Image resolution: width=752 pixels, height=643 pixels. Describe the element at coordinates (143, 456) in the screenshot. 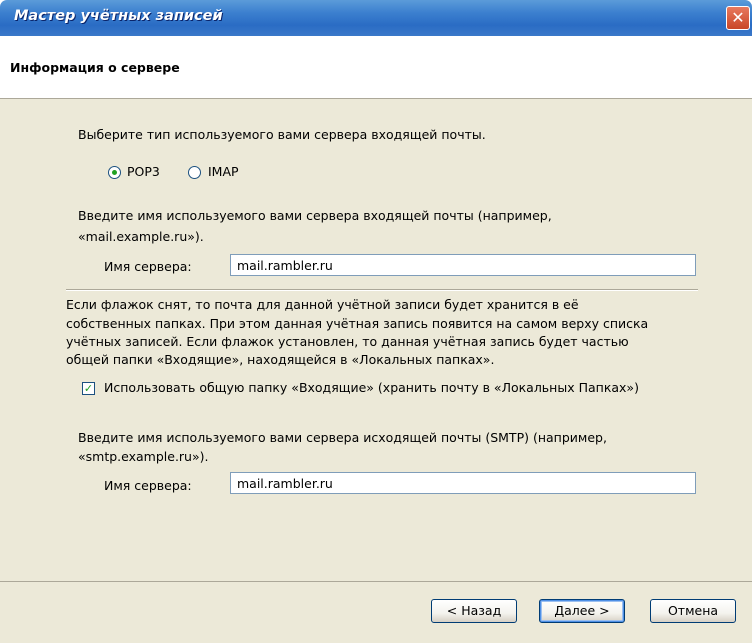

I see `outgoing-server-prompt-line2: «smtp.example.ru»).` at that location.